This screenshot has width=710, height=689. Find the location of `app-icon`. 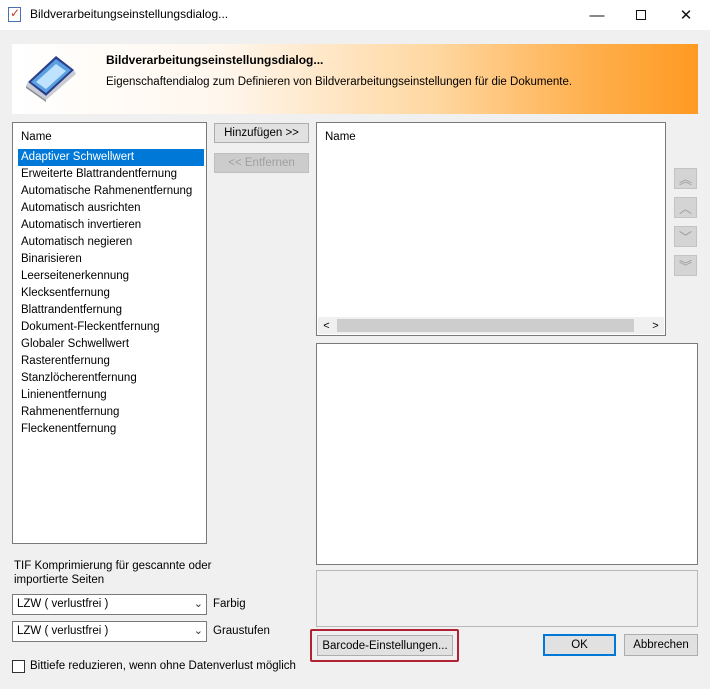

app-icon is located at coordinates (14, 14).